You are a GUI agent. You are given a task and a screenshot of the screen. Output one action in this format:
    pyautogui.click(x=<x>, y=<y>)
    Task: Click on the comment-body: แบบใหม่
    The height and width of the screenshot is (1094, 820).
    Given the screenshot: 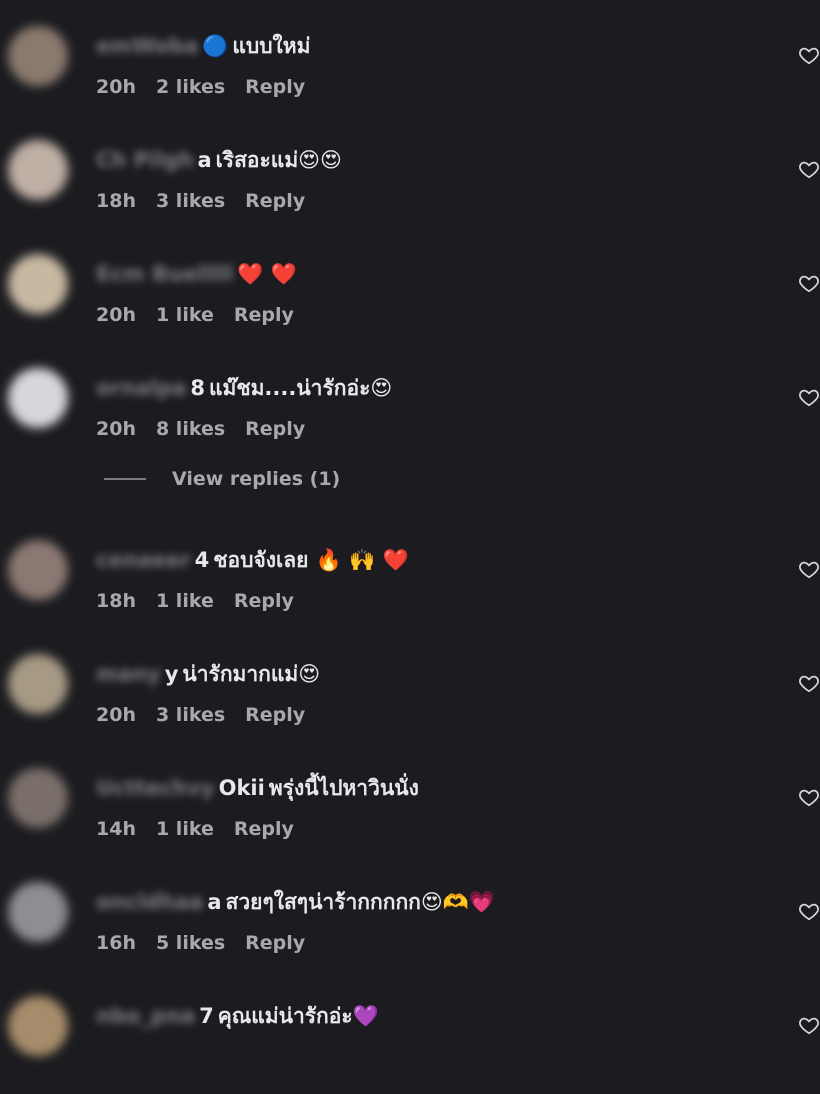 What is the action you would take?
    pyautogui.click(x=271, y=46)
    